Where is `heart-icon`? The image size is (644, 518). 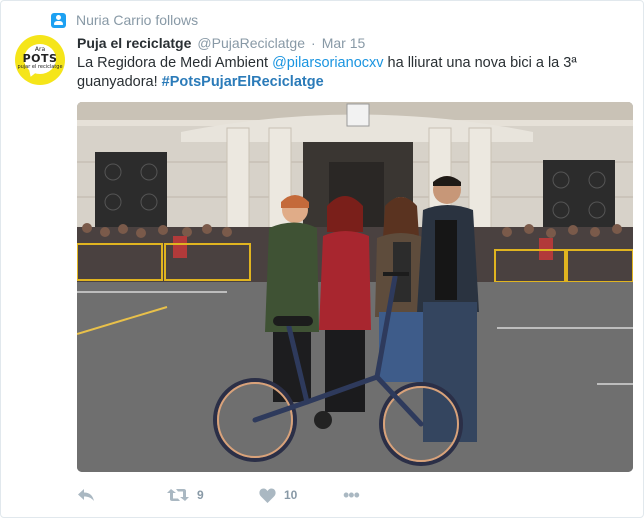
heart-icon is located at coordinates (267, 495).